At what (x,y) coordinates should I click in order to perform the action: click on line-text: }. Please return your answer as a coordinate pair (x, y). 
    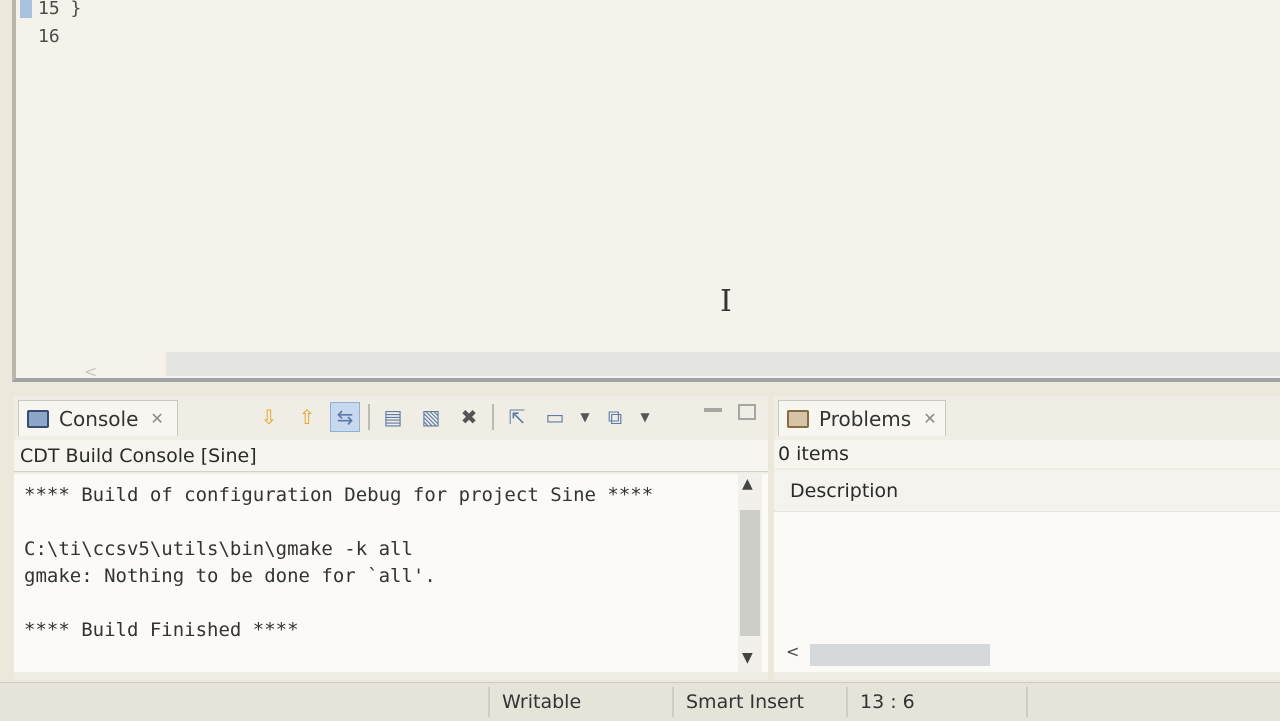
    Looking at the image, I should click on (76, 9).